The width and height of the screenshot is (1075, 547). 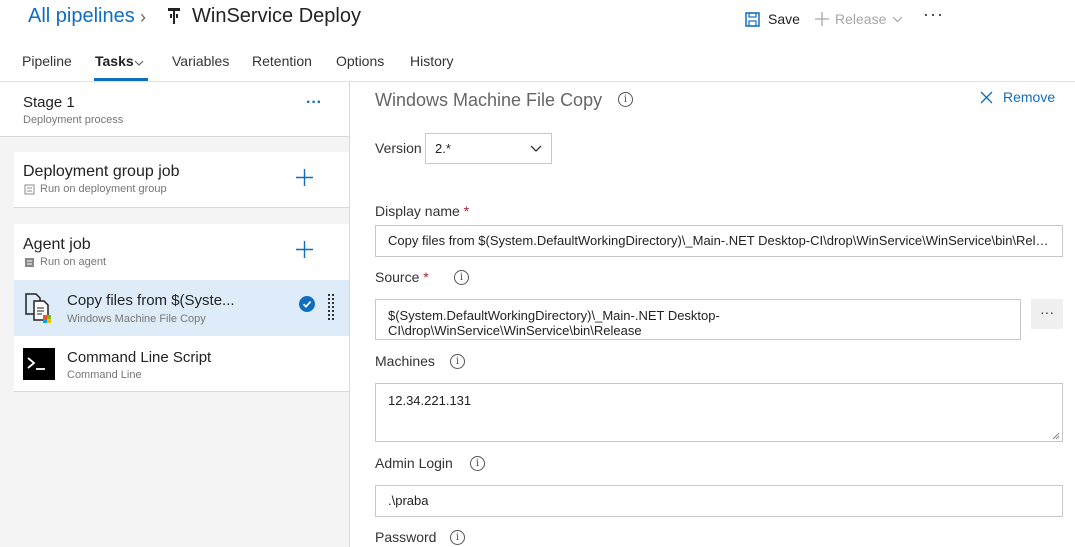 I want to click on tab-history: History, so click(x=432, y=61).